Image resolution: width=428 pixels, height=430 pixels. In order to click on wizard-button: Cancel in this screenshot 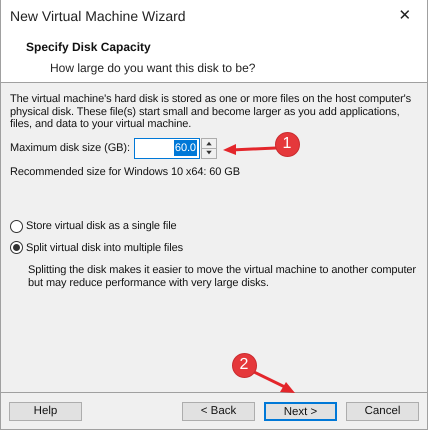, I will do `click(382, 411)`.